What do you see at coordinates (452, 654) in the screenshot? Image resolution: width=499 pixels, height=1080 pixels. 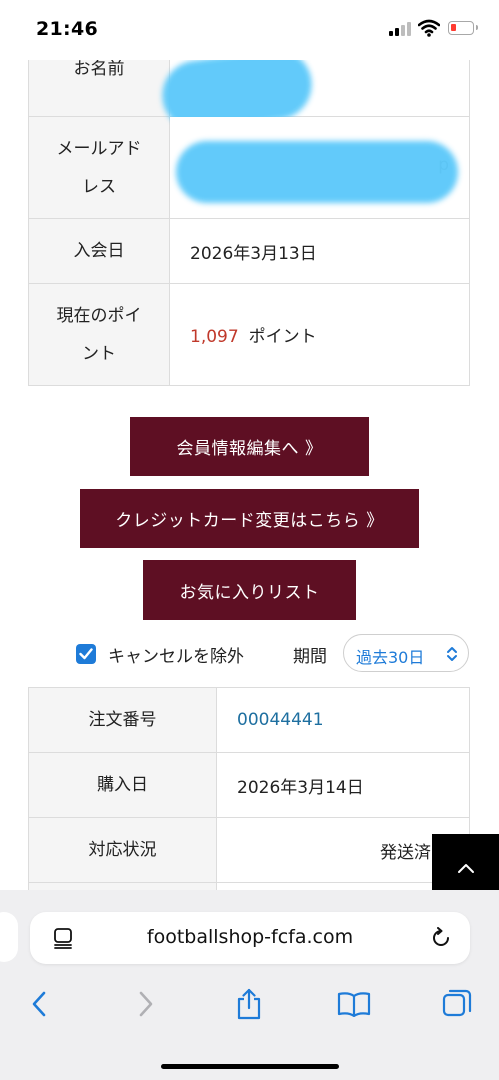 I see `select-chevron-icon` at bounding box center [452, 654].